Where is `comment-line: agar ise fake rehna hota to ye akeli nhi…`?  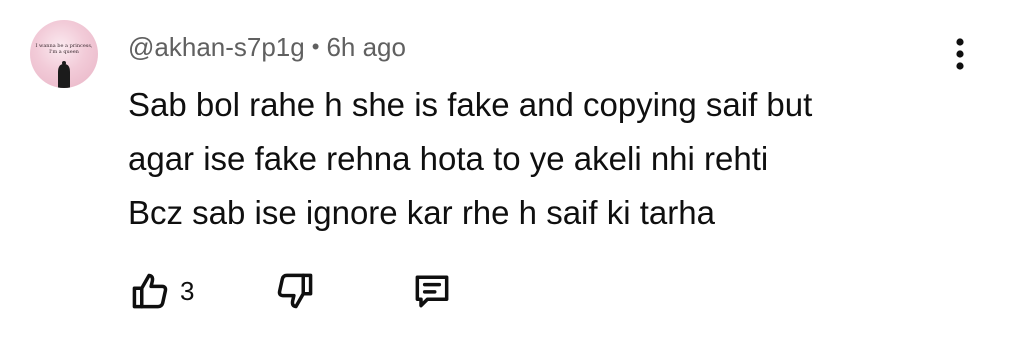
comment-line: agar ise fake rehna hota to ye akeli nhi… is located at coordinates (448, 158).